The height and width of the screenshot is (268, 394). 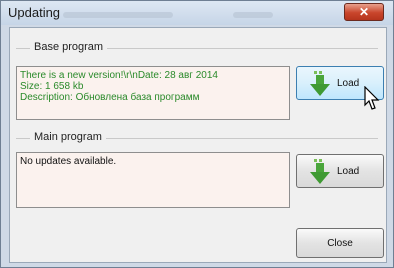 I want to click on title-bar: Updating ✕, so click(x=197, y=13).